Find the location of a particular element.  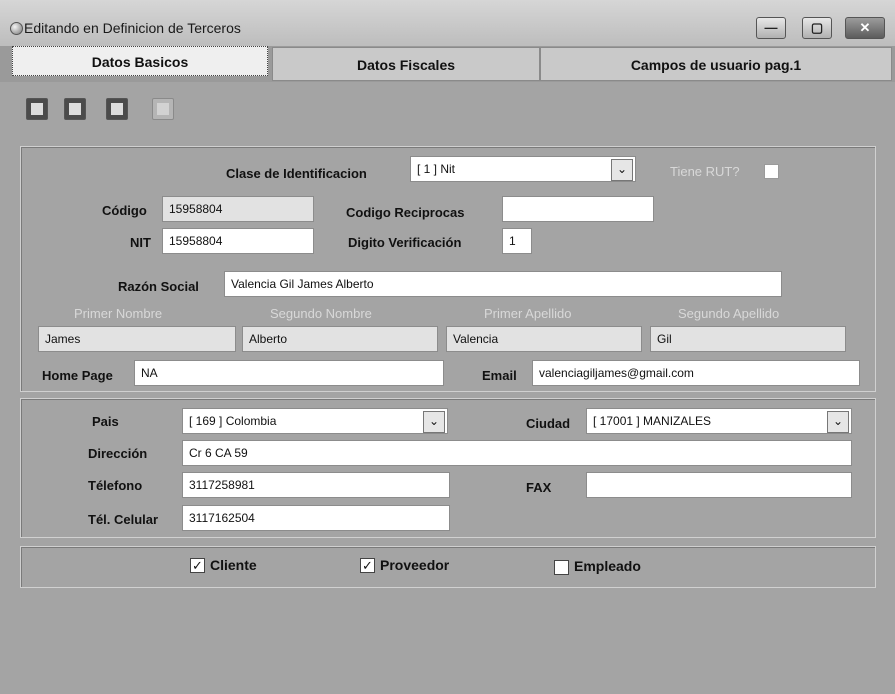

empleado-label: Empleado is located at coordinates (607, 566).